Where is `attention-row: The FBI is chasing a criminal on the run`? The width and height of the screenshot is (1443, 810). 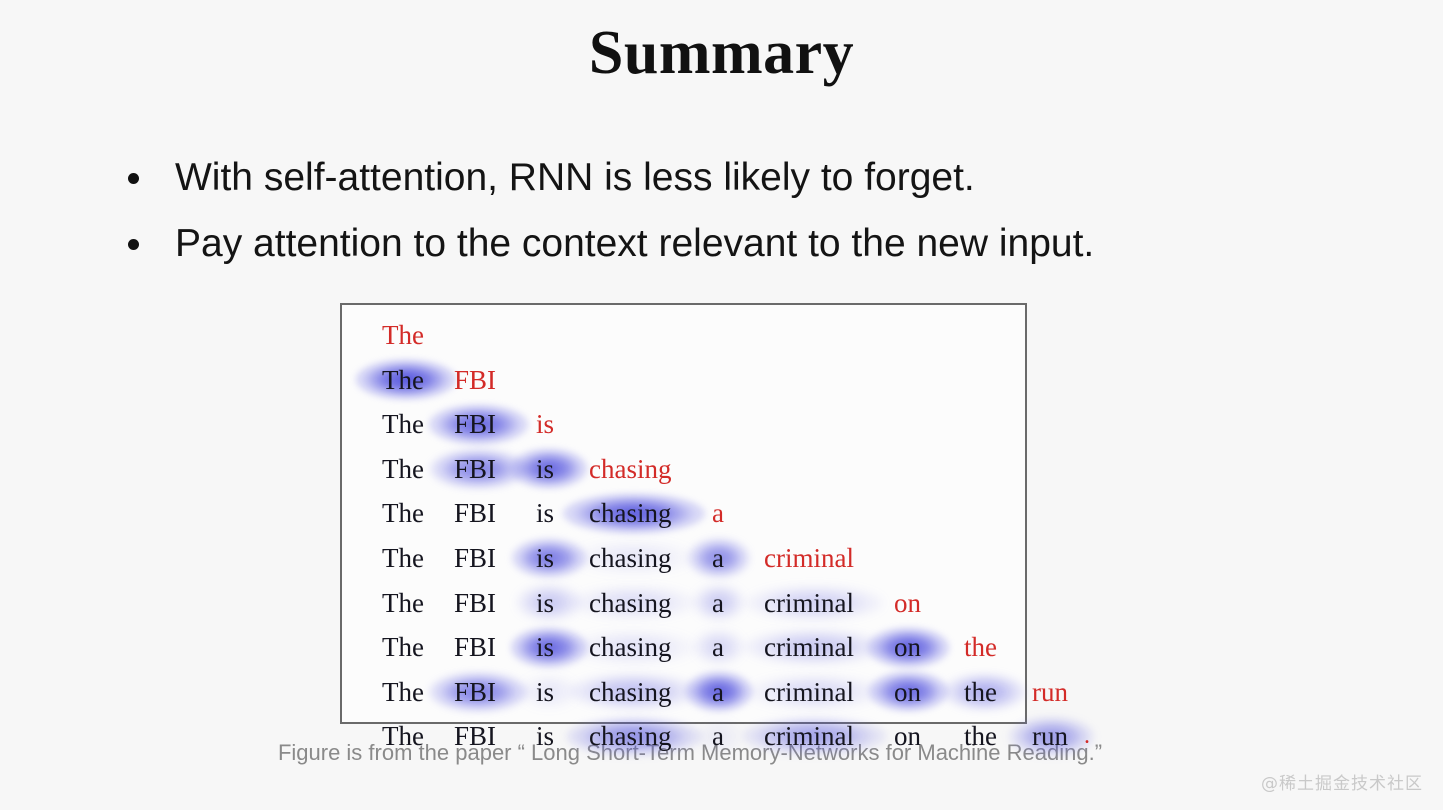 attention-row: The FBI is chasing a criminal on the run is located at coordinates (716, 692).